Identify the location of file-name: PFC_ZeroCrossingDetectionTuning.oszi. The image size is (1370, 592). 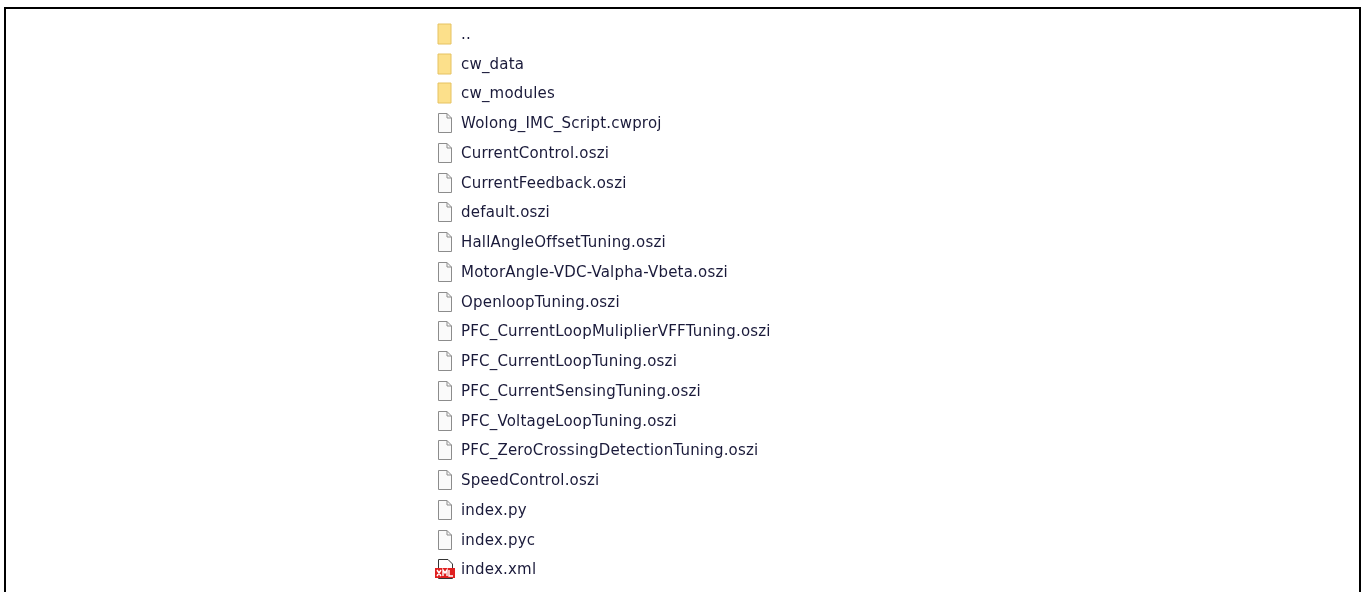
(610, 450).